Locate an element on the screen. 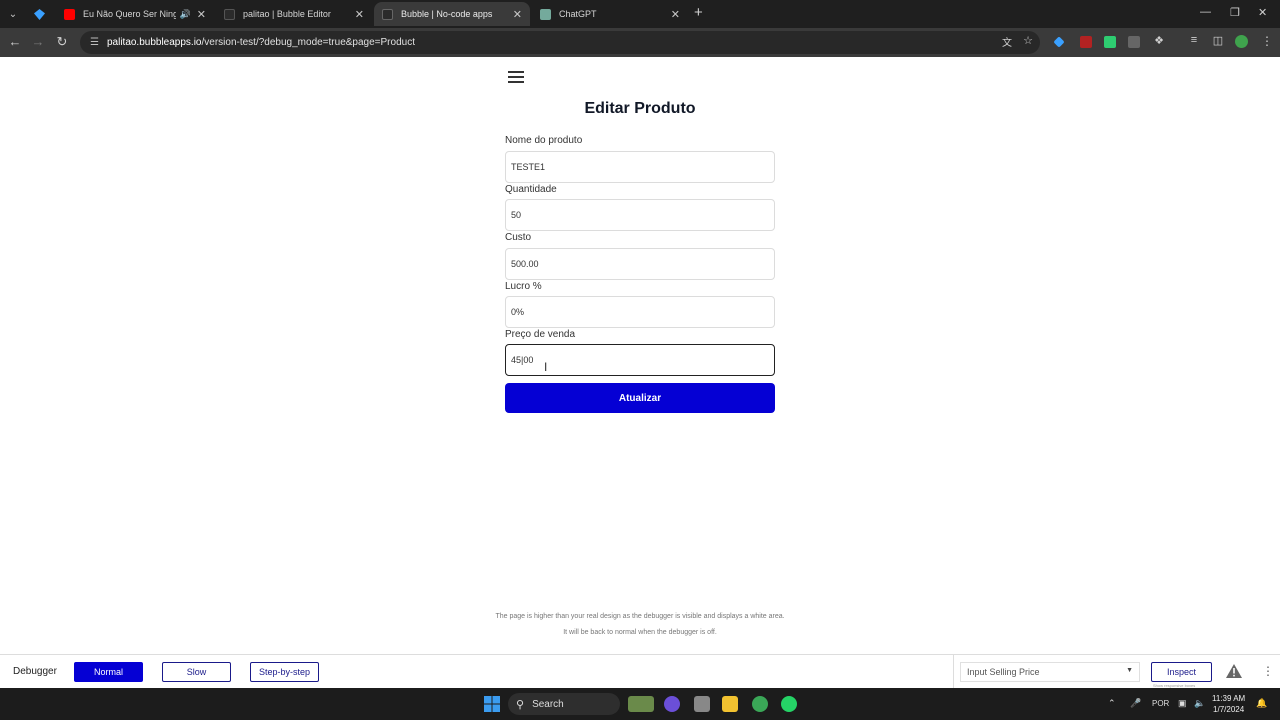 The image size is (1280, 720). gem-extension-icon is located at coordinates (1059, 42).